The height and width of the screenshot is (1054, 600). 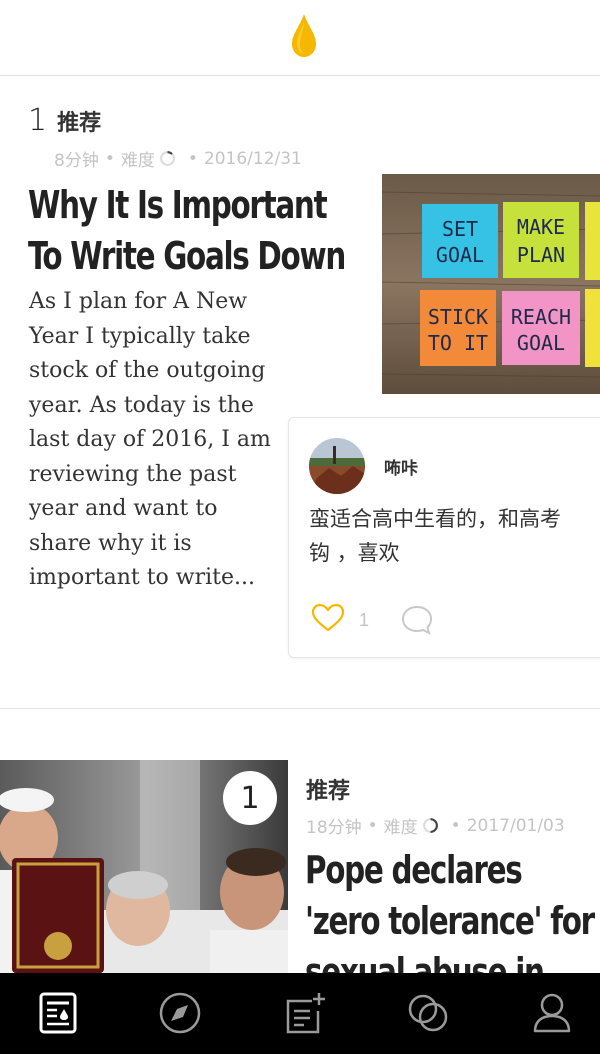 I want to click on circles-icon, so click(x=428, y=1013).